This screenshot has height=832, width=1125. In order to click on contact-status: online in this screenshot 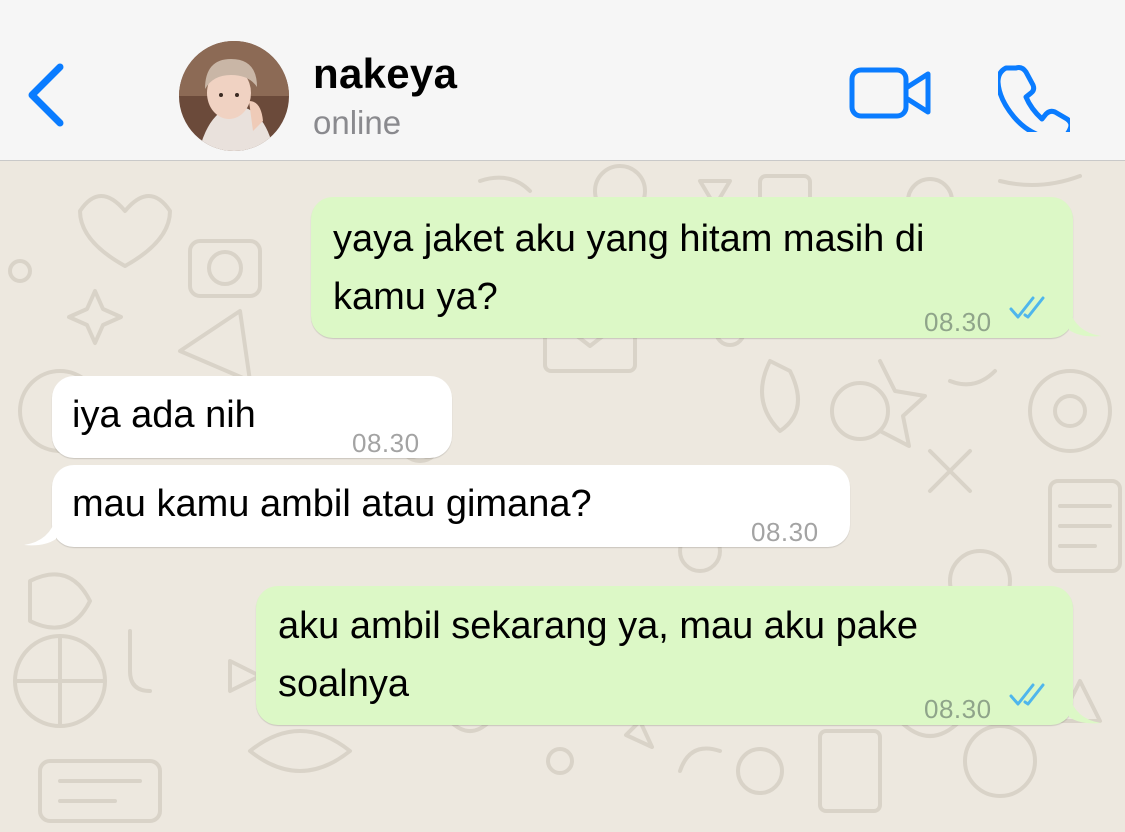, I will do `click(357, 122)`.